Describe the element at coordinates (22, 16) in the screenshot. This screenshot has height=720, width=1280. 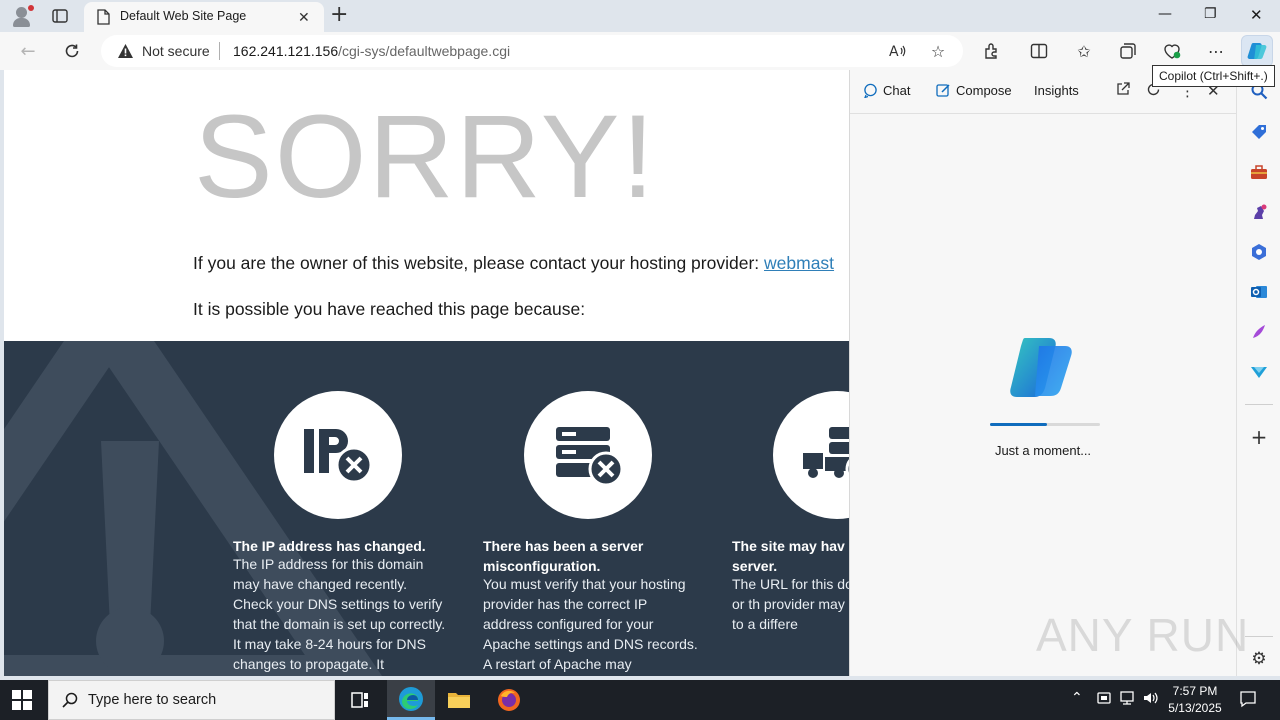
I see `profile-avatar-icon` at that location.